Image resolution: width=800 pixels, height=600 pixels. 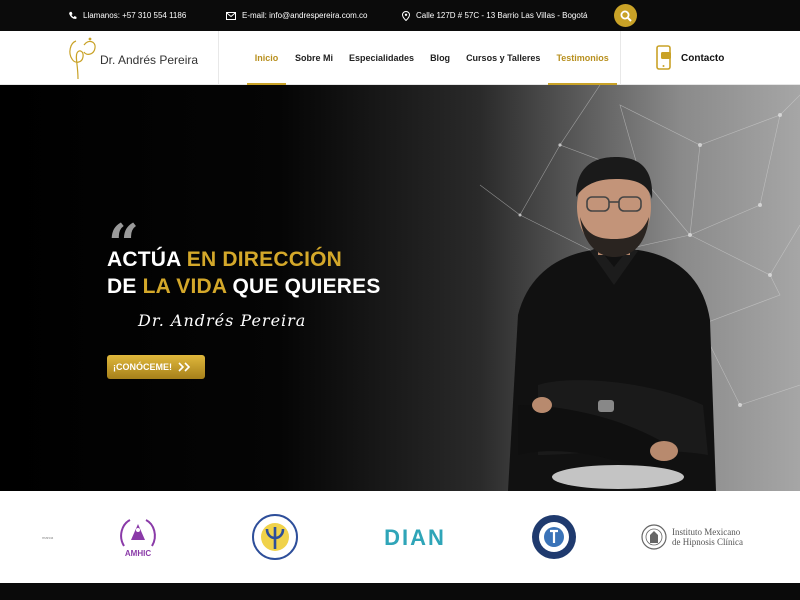 I want to click on imhc-line-2: de Hipnosis Clínica, so click(x=707, y=542).